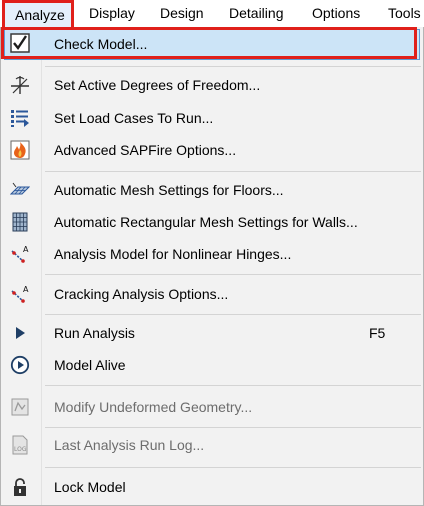 This screenshot has height=506, width=424. What do you see at coordinates (90, 365) in the screenshot?
I see `menu-item-label: Model Alive` at bounding box center [90, 365].